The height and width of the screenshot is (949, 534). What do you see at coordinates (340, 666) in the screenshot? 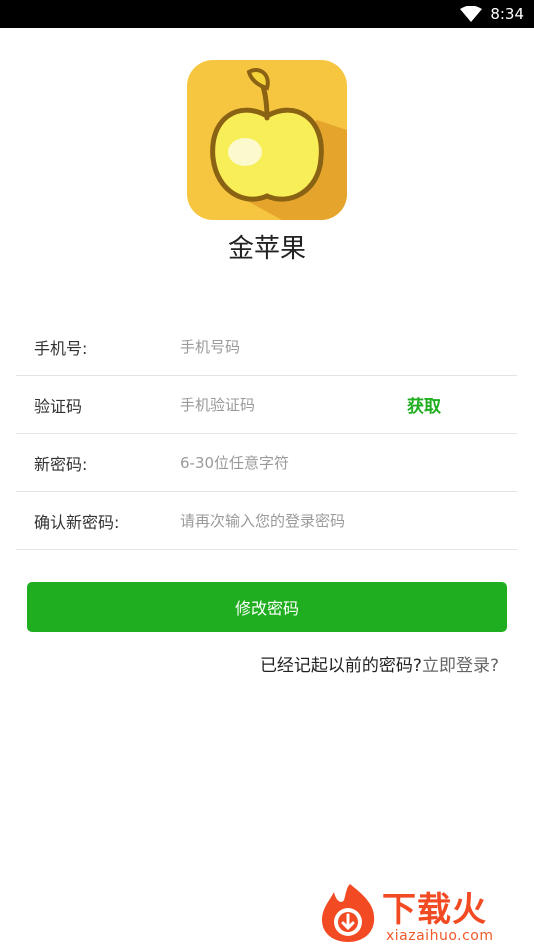
I see `login-prompt-text: 已经记起以前的密码?` at bounding box center [340, 666].